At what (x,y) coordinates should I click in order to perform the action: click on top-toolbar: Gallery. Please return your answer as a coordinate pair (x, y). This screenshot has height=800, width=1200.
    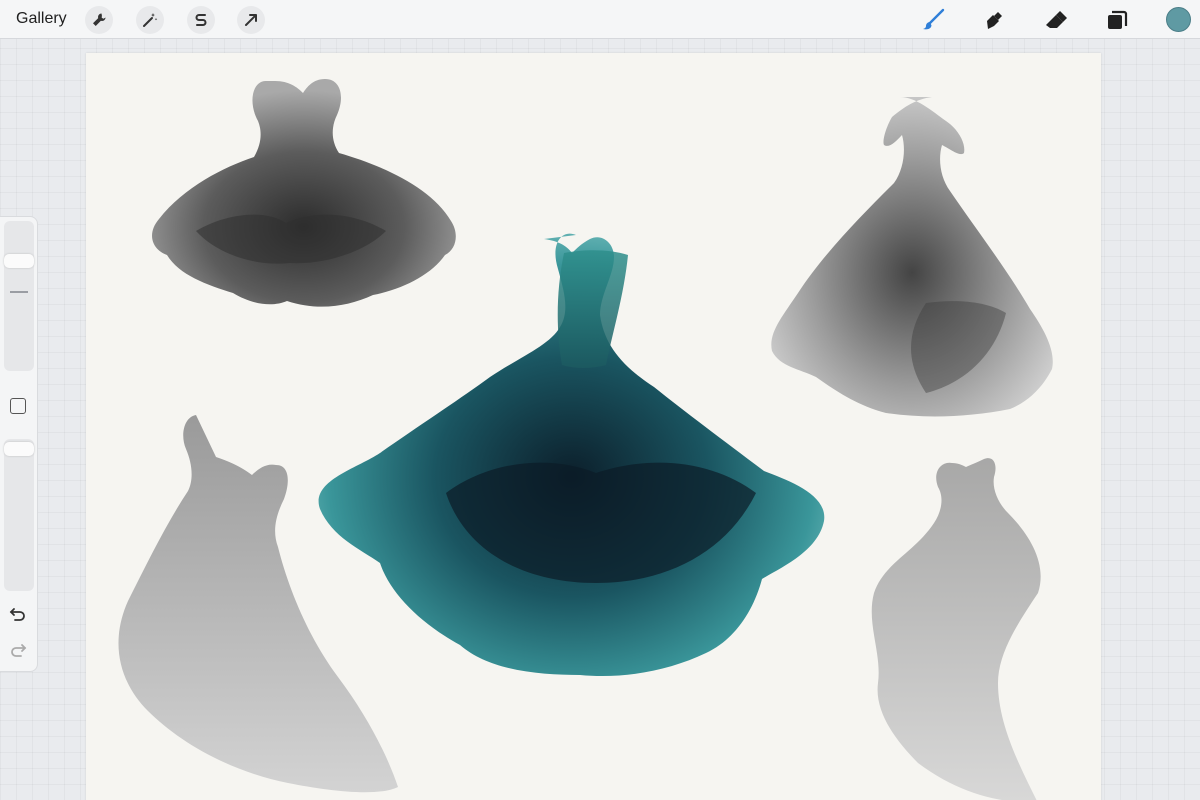
    Looking at the image, I should click on (600, 19).